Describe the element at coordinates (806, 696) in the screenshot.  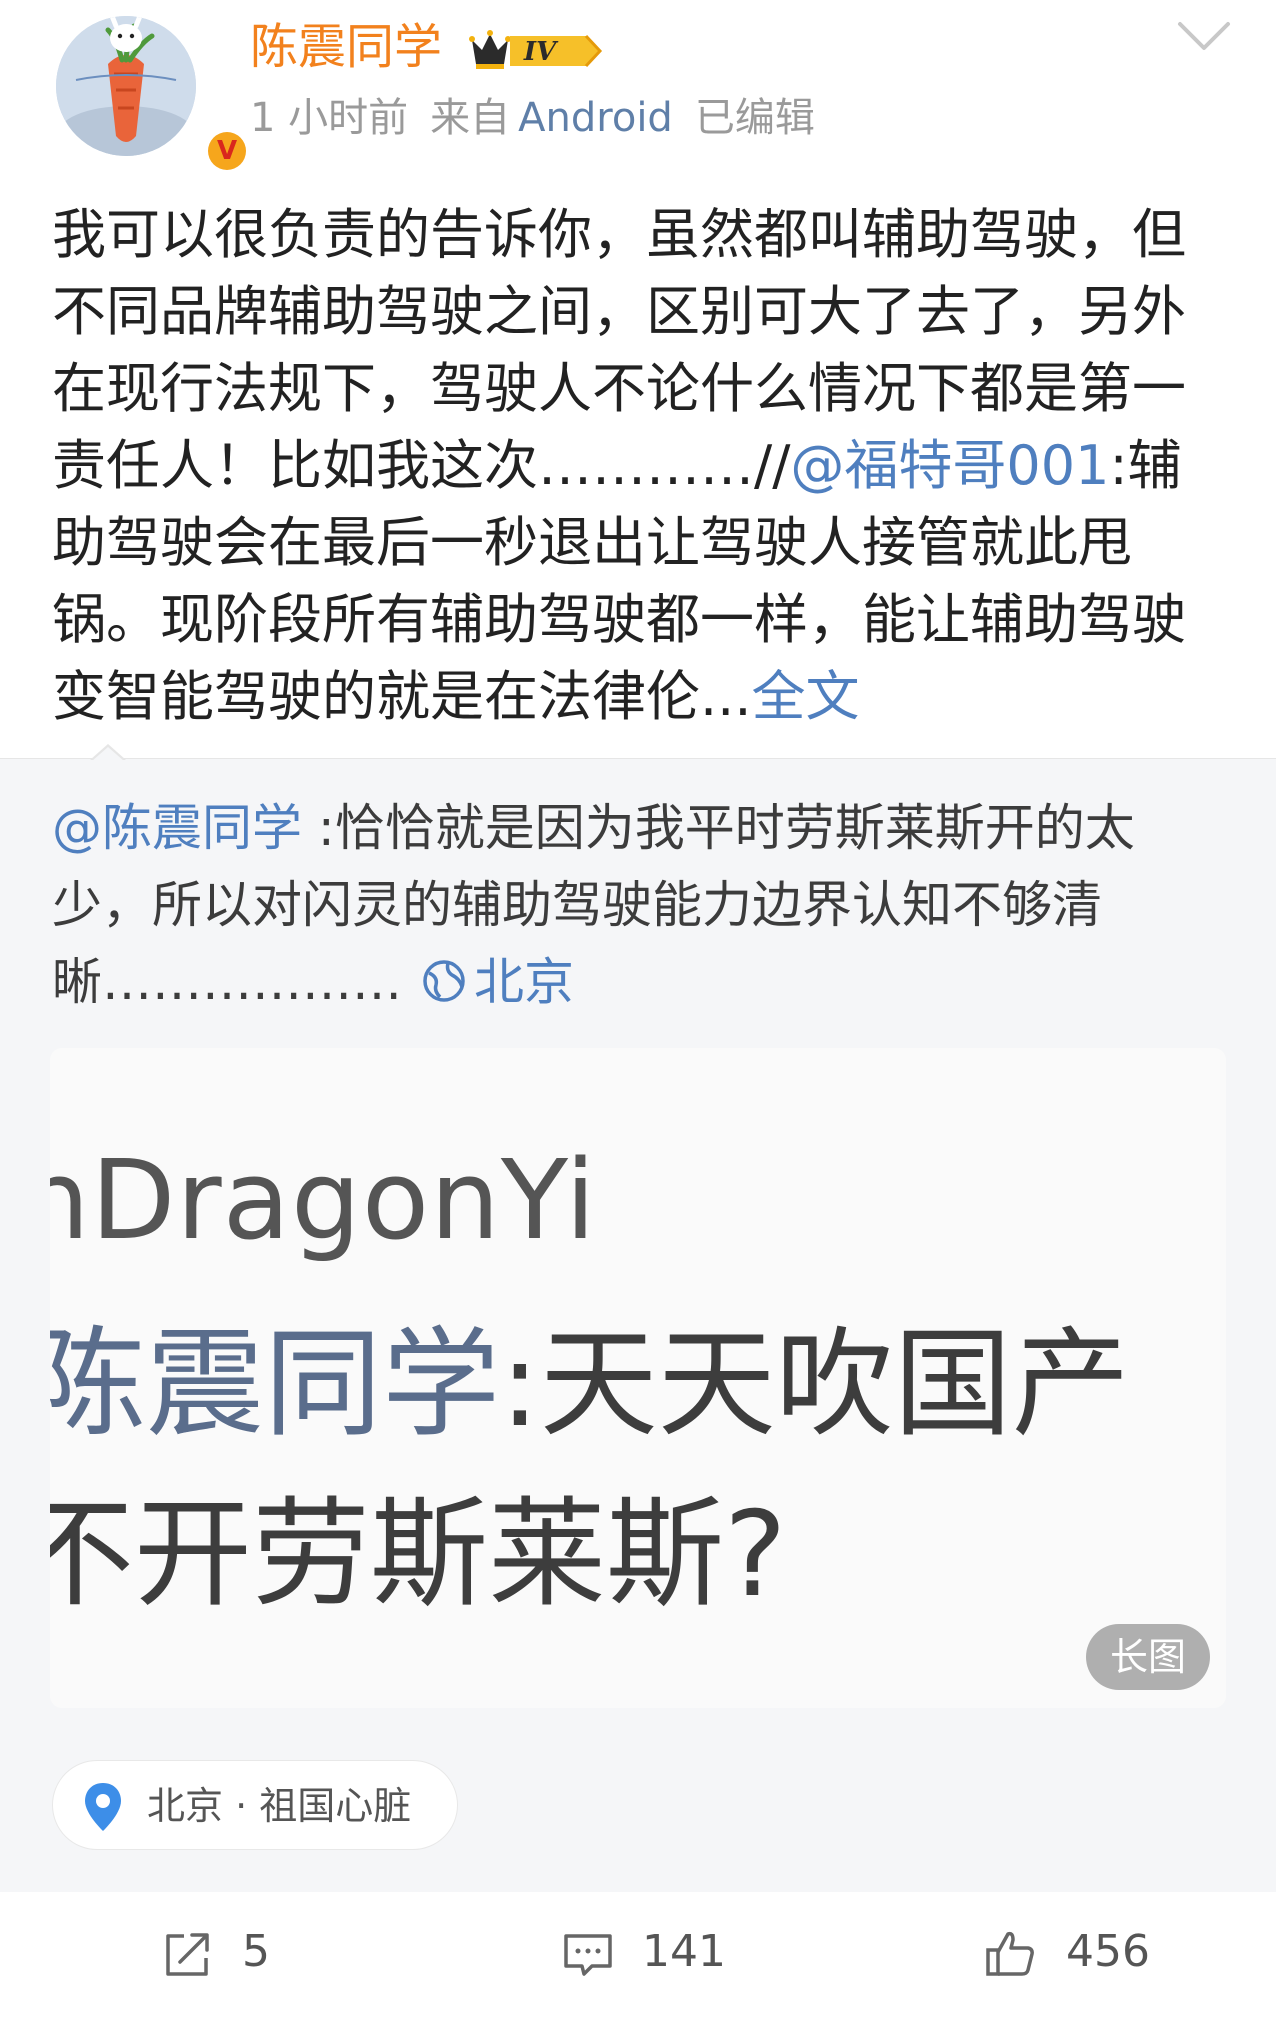
I see `full-text-link: 全文` at that location.